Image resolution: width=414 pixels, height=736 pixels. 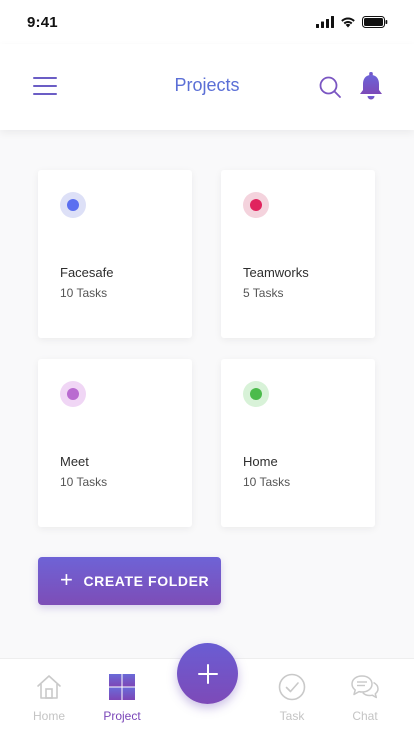 I want to click on project-name: Home, so click(x=260, y=461).